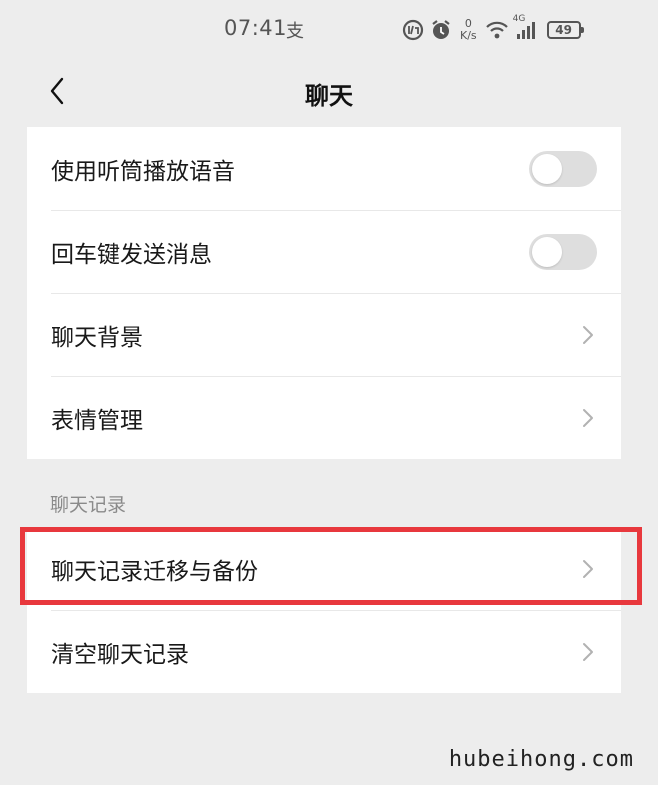 This screenshot has height=785, width=658. I want to click on cell-label: 表情管理, so click(97, 420).